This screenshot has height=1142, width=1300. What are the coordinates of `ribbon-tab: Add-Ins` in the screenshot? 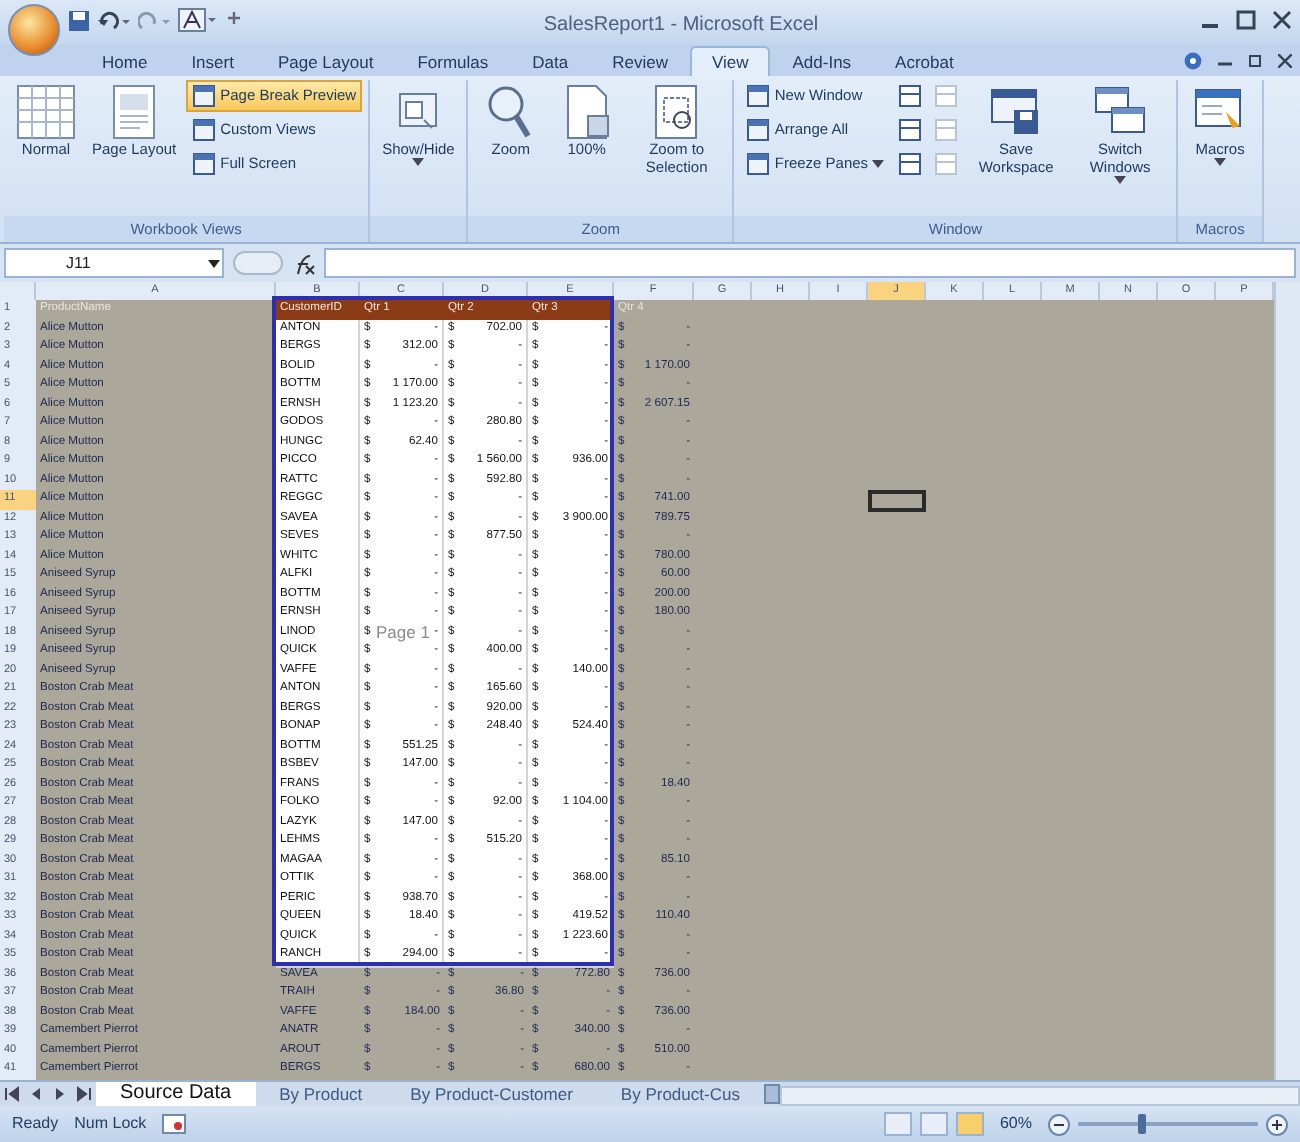 It's located at (822, 61).